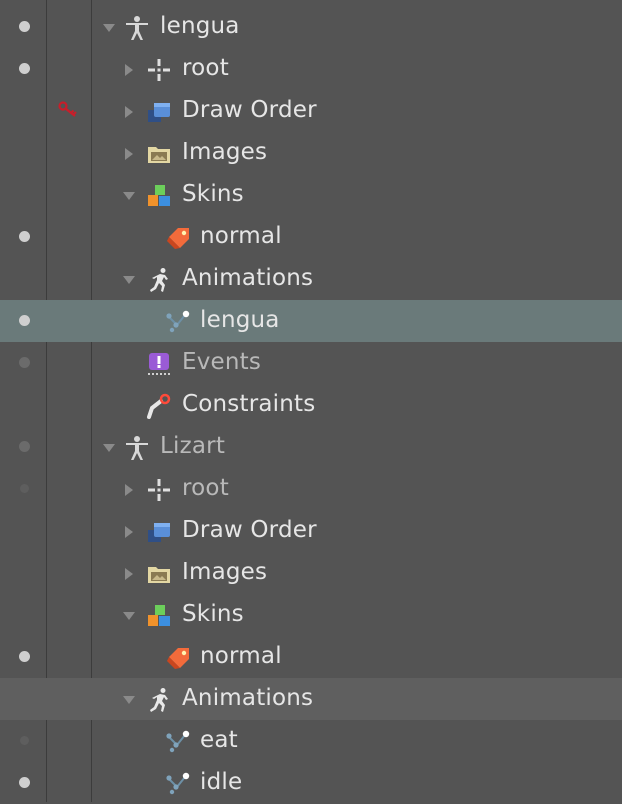 The width and height of the screenshot is (622, 804). Describe the element at coordinates (249, 404) in the screenshot. I see `tree-row-label: Constraints` at that location.